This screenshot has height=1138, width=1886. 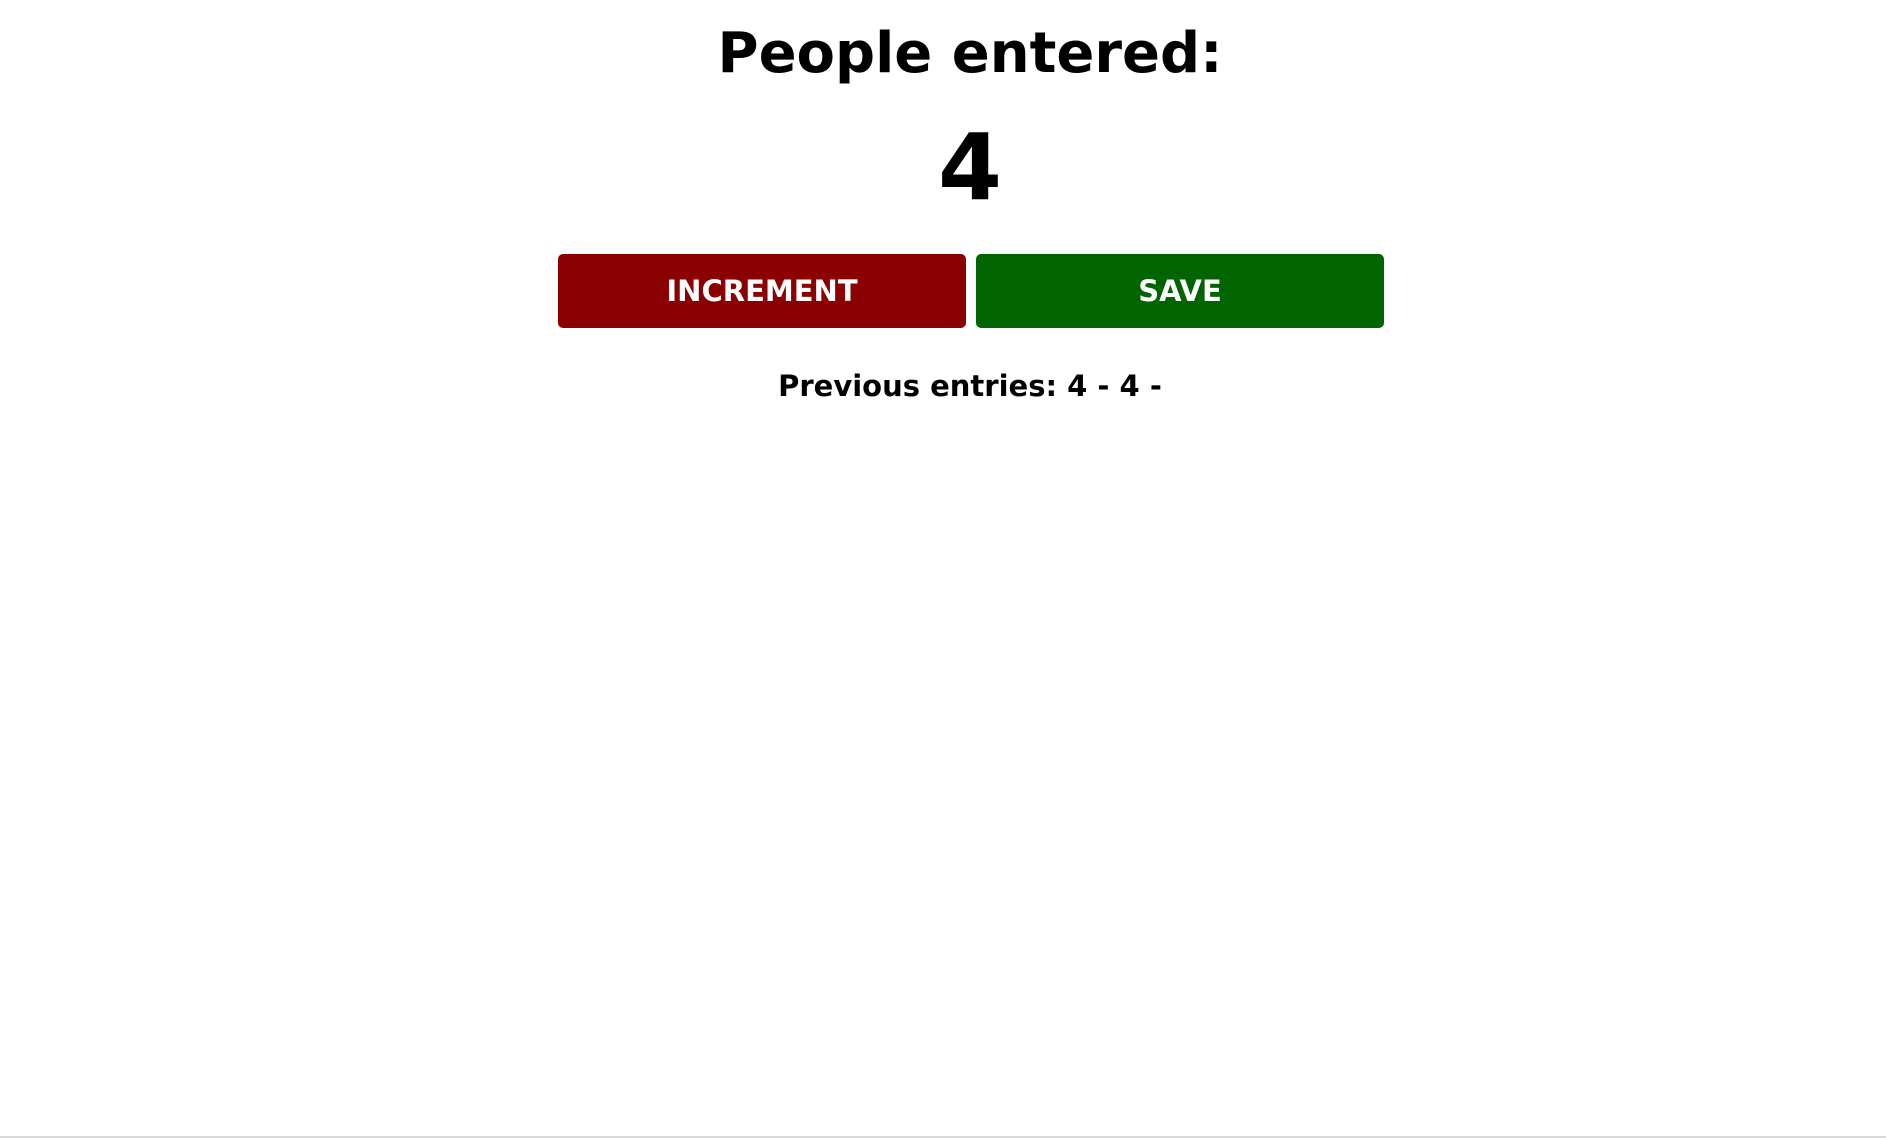 What do you see at coordinates (970, 386) in the screenshot?
I see `previous-entries-text: Previous entries: 4 - 4 -` at bounding box center [970, 386].